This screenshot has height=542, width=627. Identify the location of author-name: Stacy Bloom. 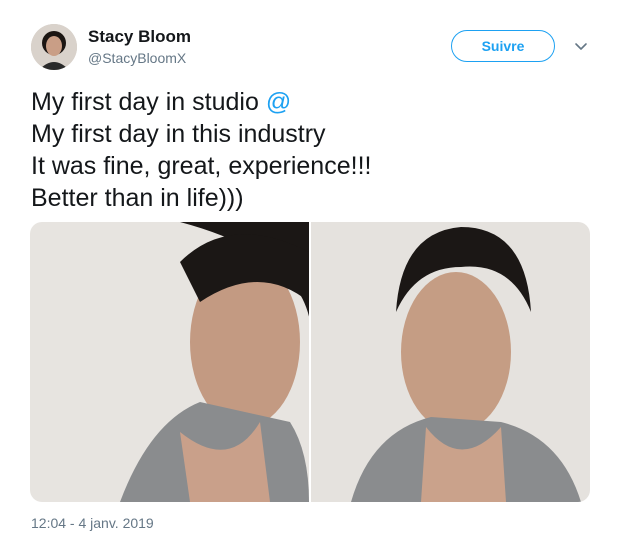
(139, 37).